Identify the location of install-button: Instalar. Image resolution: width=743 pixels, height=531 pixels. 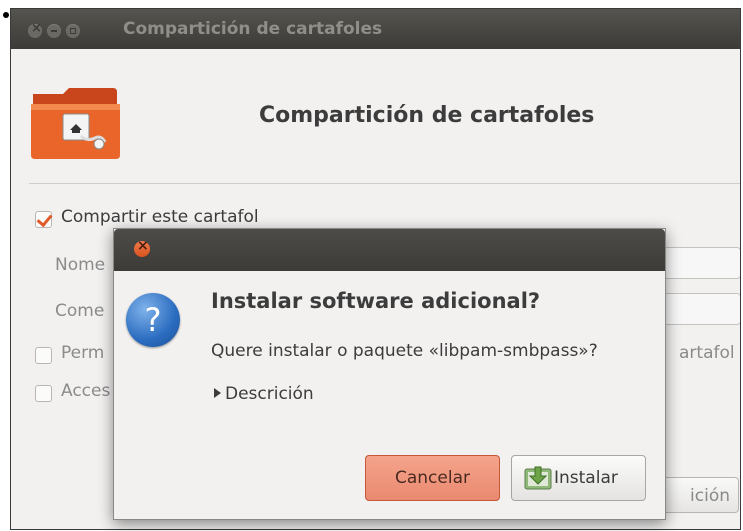
(578, 478).